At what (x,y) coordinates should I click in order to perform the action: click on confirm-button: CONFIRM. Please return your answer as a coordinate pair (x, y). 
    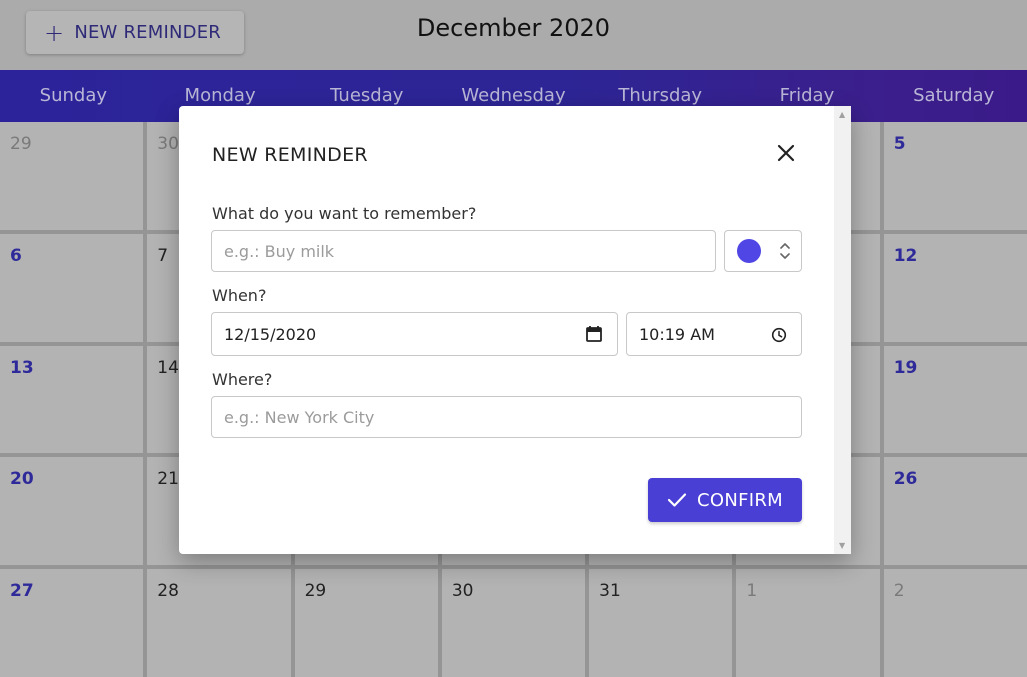
    Looking at the image, I should click on (725, 500).